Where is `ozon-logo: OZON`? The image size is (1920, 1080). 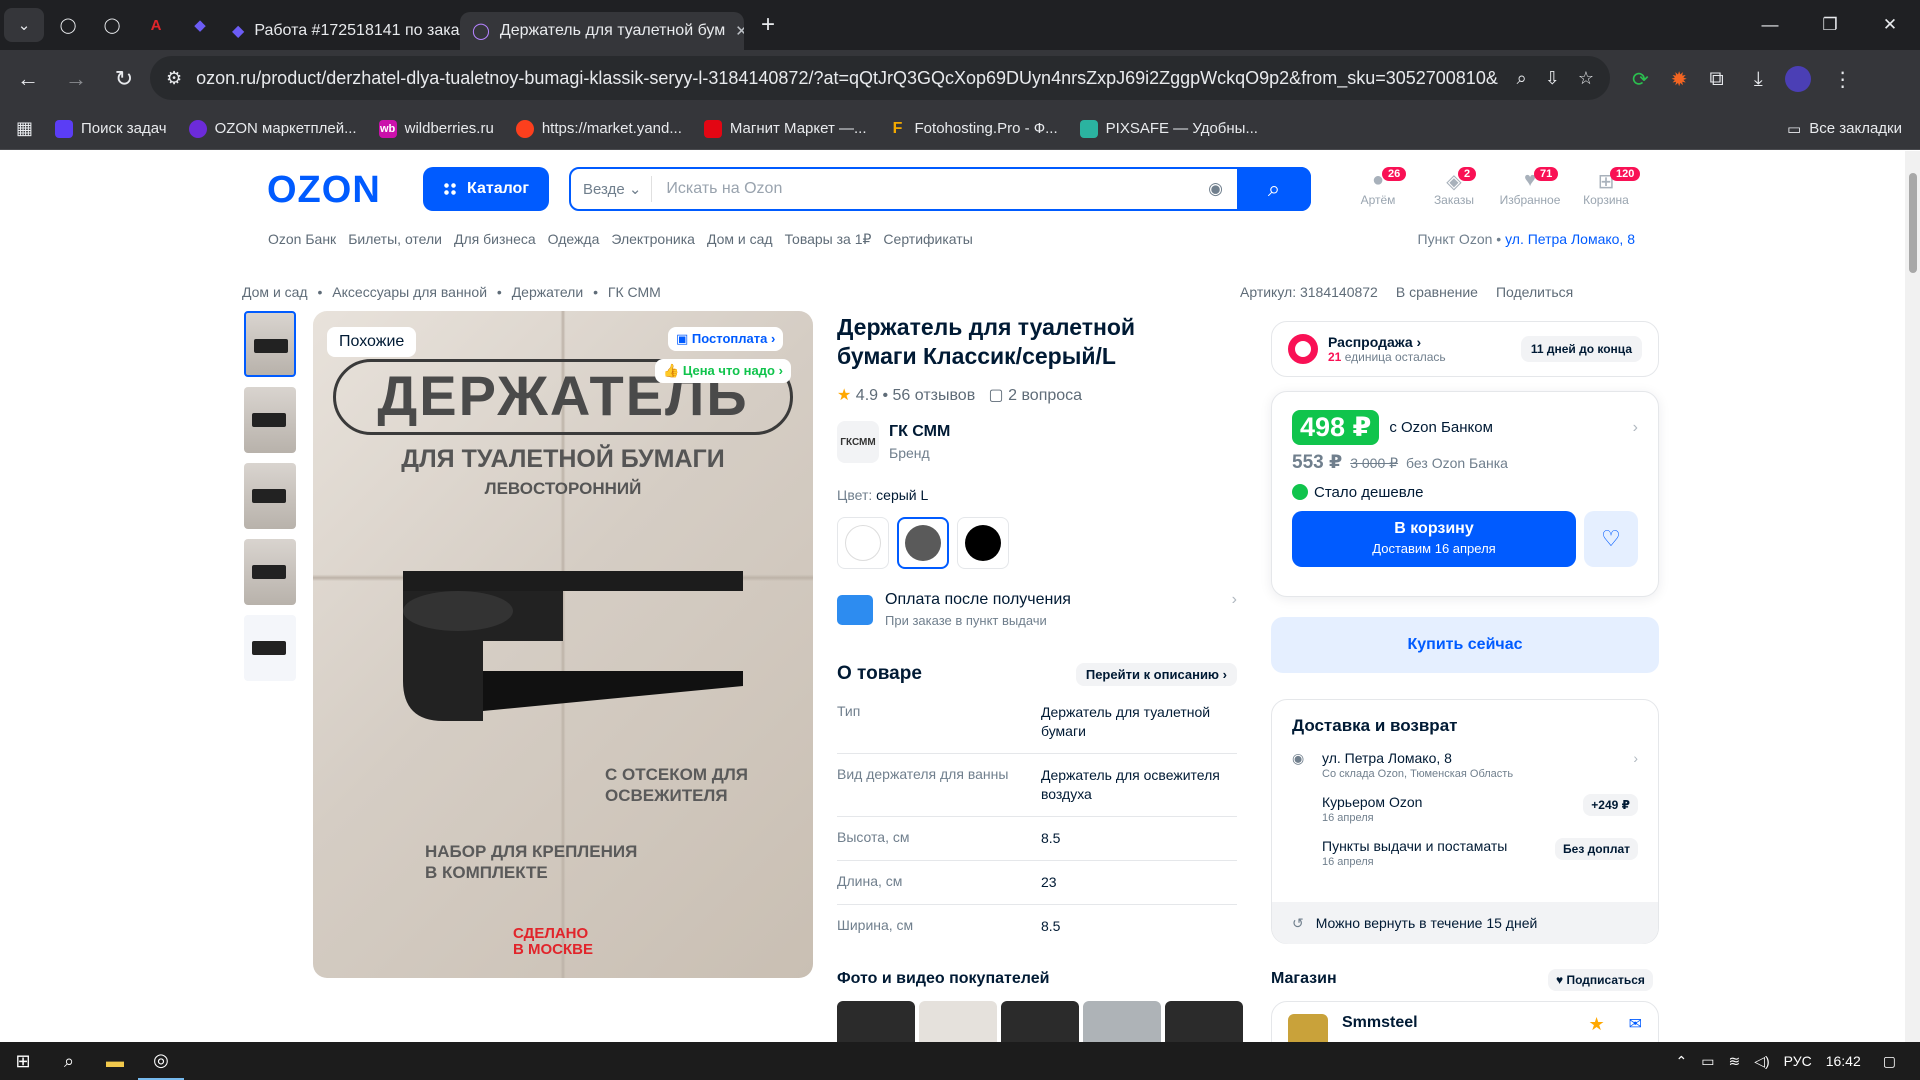
ozon-logo: OZON is located at coordinates (324, 190).